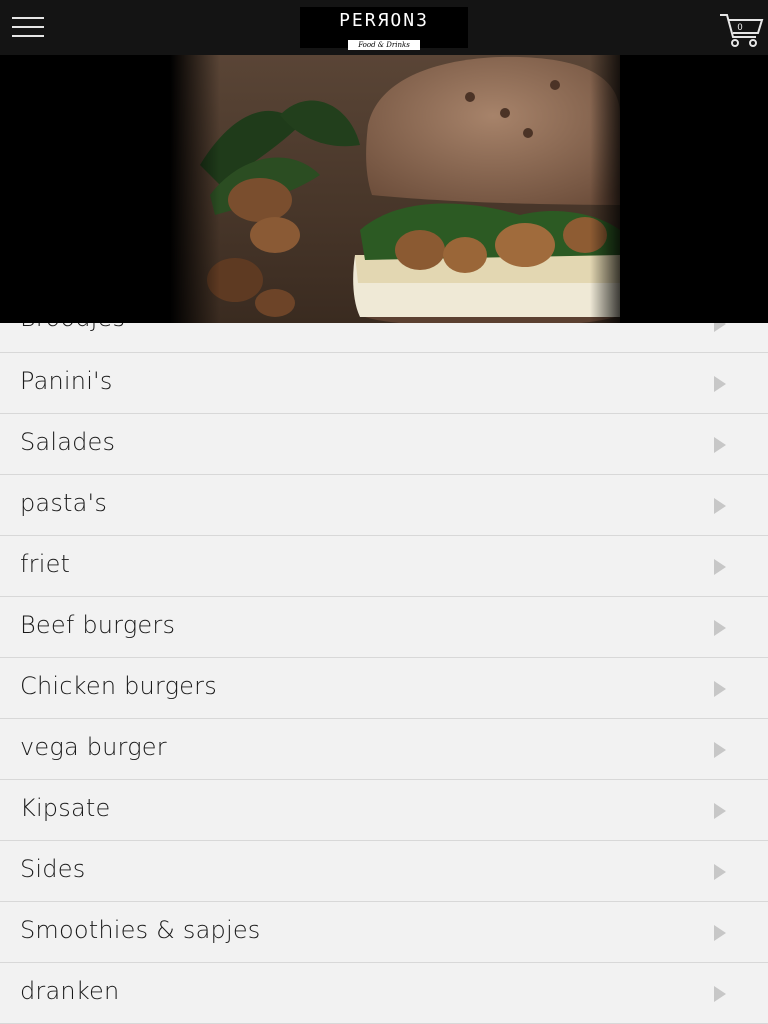 The height and width of the screenshot is (1024, 768). What do you see at coordinates (70, 991) in the screenshot?
I see `menu-item-label: dranken` at bounding box center [70, 991].